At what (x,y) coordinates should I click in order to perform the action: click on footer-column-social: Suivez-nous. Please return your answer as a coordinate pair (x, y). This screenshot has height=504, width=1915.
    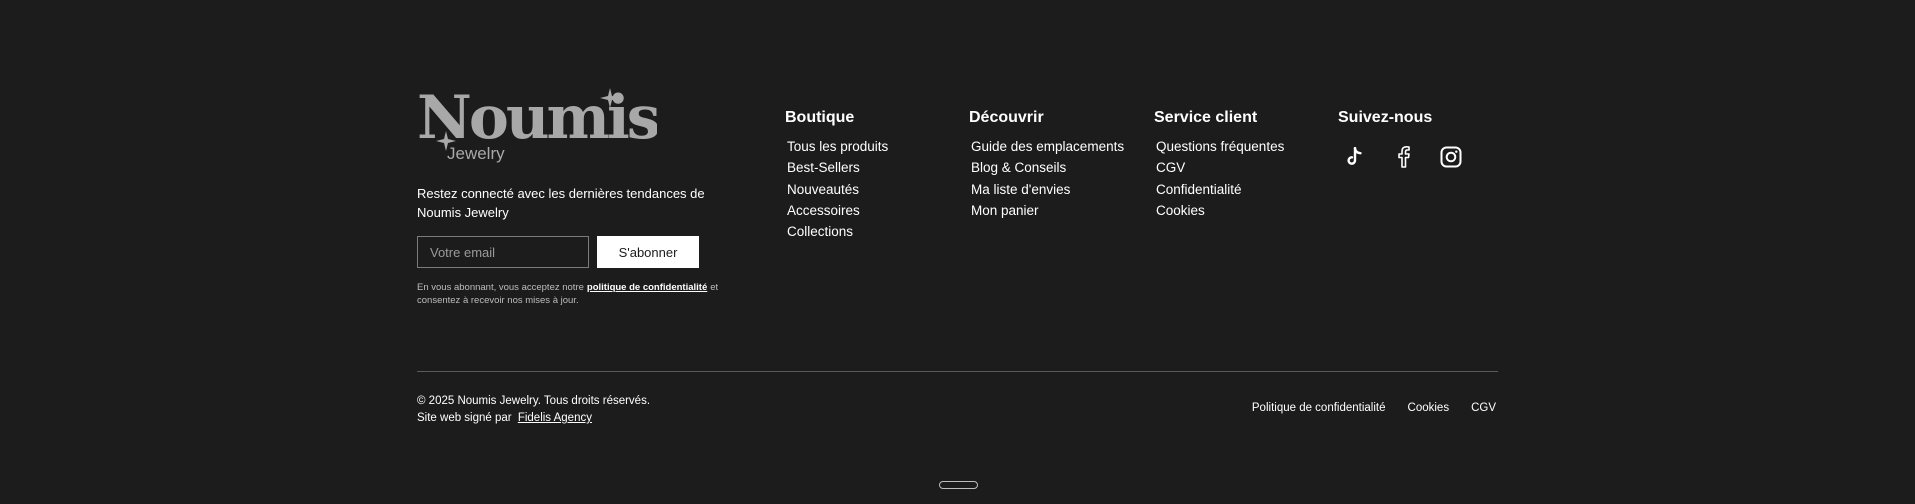
    Looking at the image, I should click on (1385, 122).